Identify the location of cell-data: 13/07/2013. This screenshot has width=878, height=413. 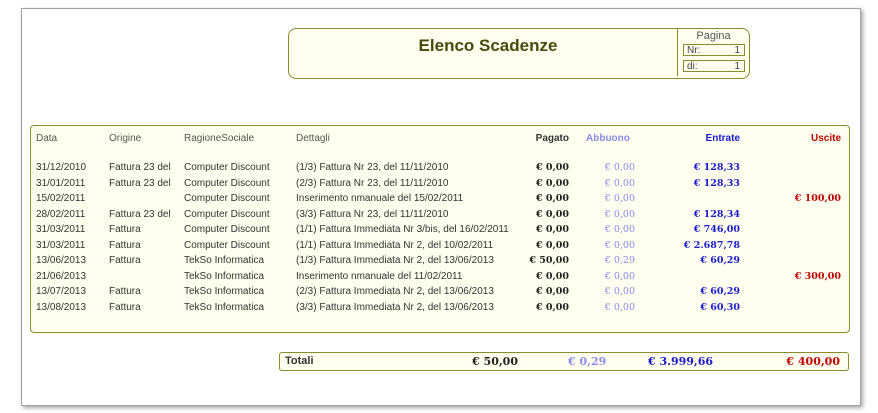
(61, 291).